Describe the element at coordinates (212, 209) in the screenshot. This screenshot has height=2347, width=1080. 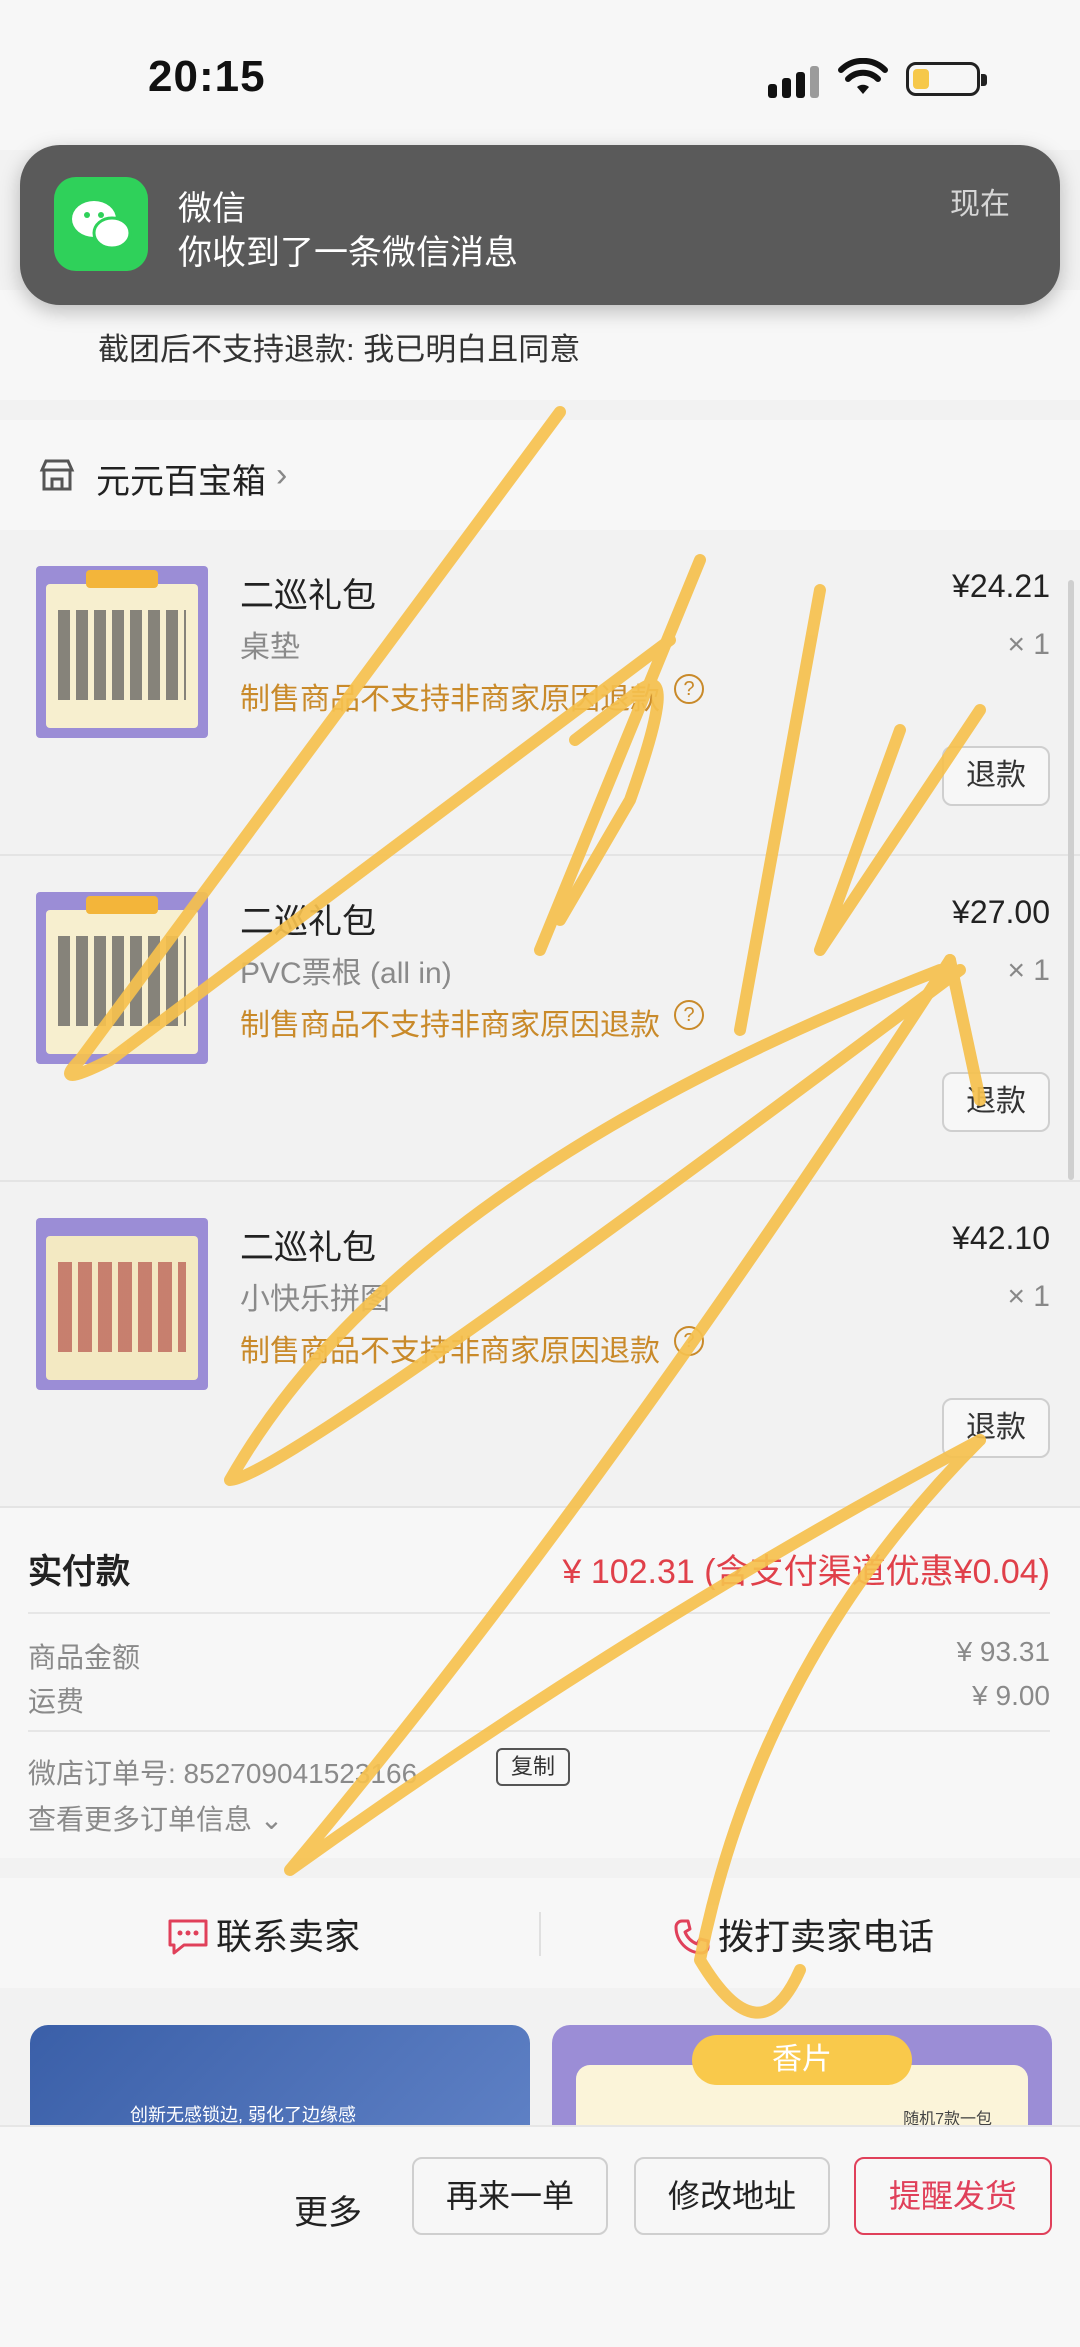
I see `notification-app-name: 微信` at that location.